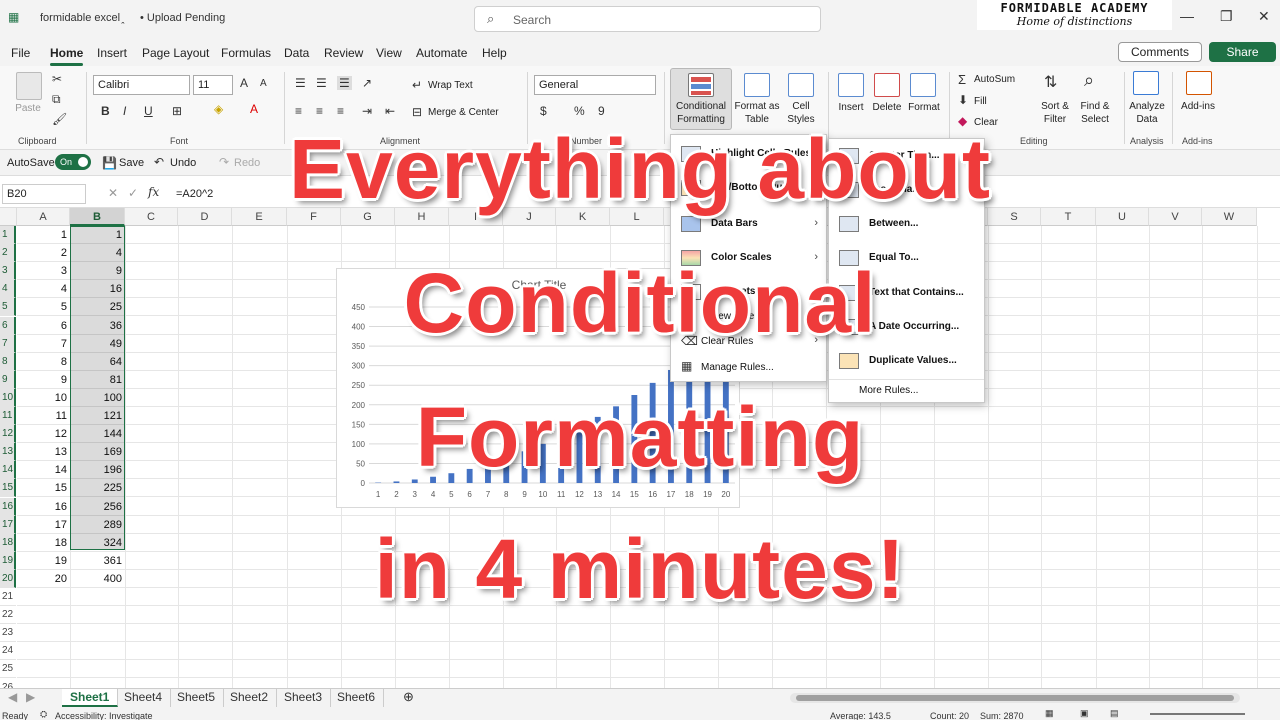  Describe the element at coordinates (1050, 82) in the screenshot. I see `sort-filter-icon: ⇅` at that location.